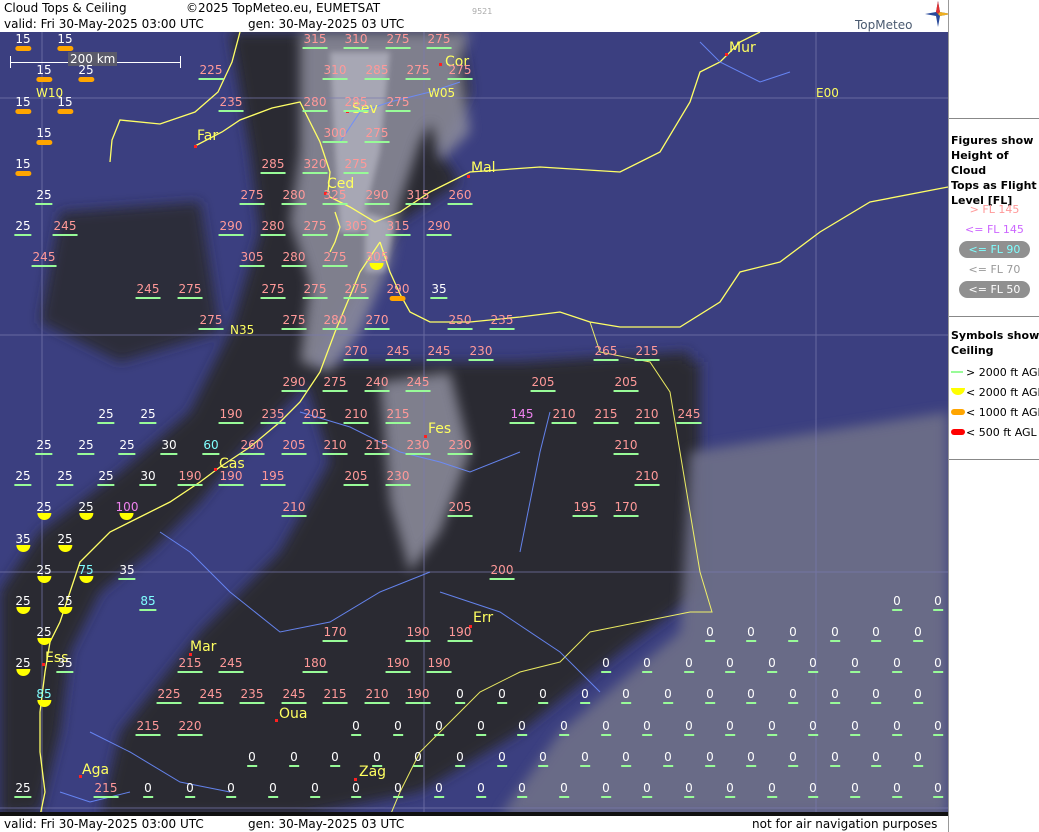 The image size is (1039, 832). What do you see at coordinates (252, 696) in the screenshot?
I see `cloud-top-label: 235` at bounding box center [252, 696].